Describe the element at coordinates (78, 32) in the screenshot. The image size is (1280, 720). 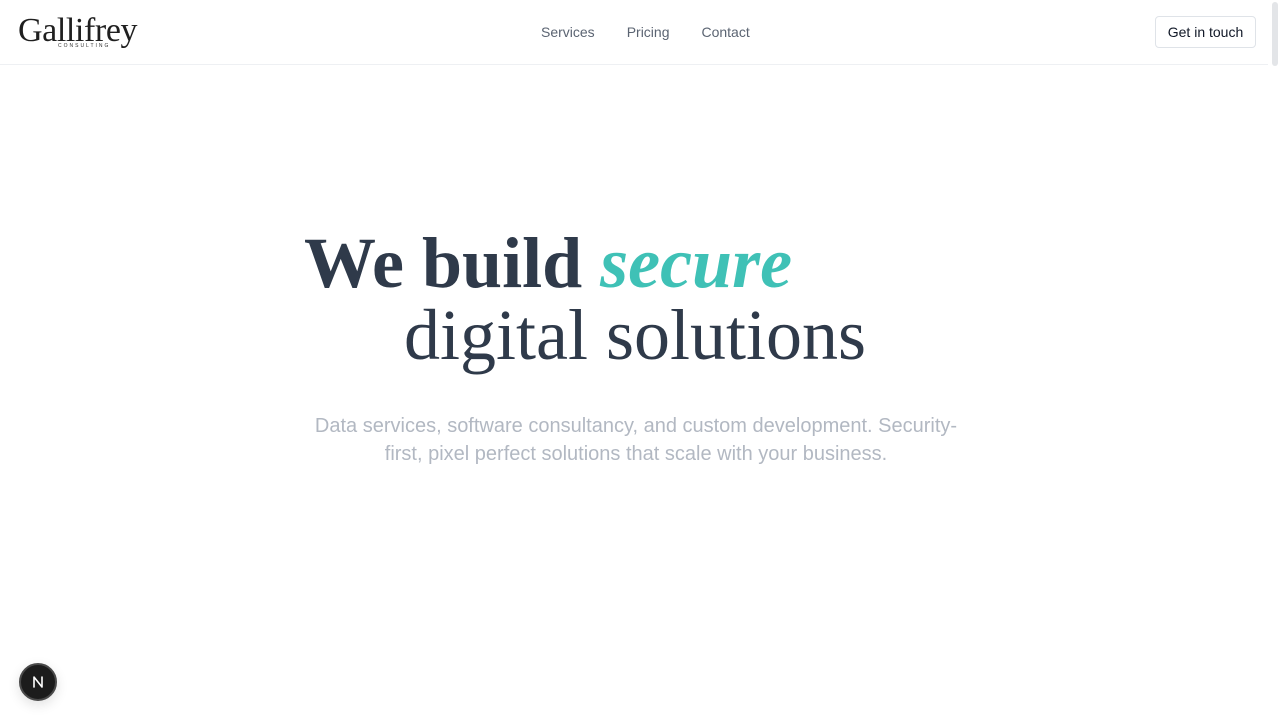
I see `logo: Gallifrey CONSULTING` at that location.